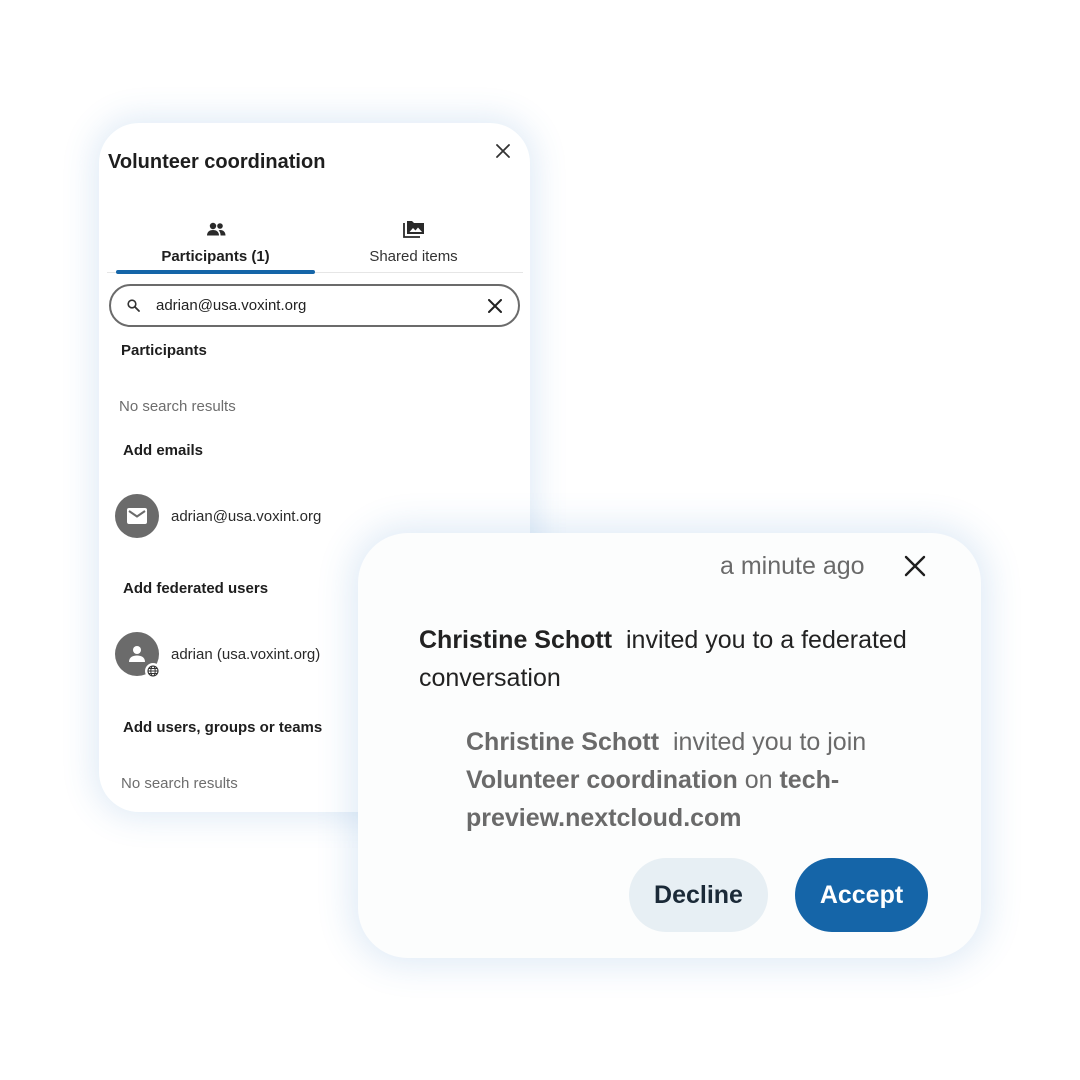  I want to click on participant-search-input, so click(311, 305).